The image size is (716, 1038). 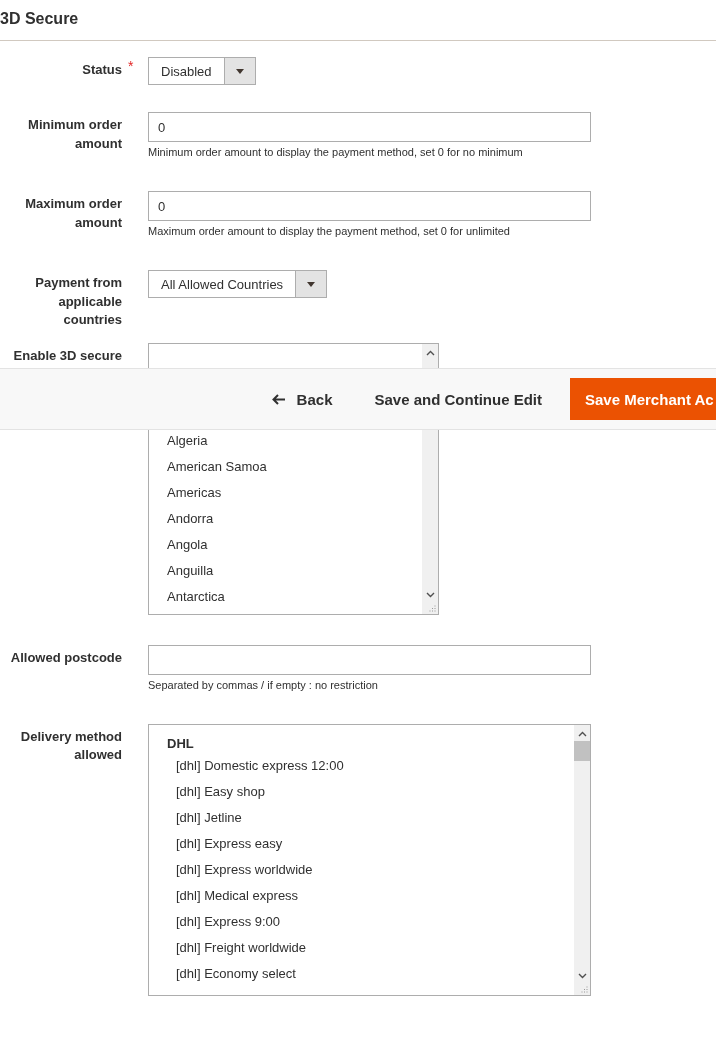 What do you see at coordinates (181, 570) in the screenshot?
I see `list-option: Anguilla` at bounding box center [181, 570].